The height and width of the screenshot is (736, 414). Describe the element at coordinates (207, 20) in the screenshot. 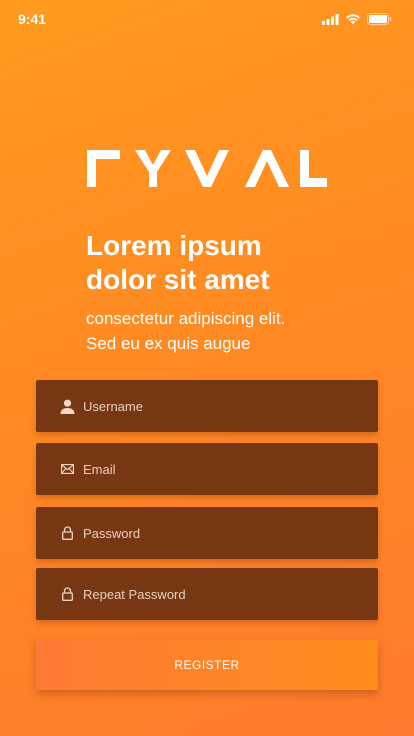

I see `status-bar: 9:41` at that location.